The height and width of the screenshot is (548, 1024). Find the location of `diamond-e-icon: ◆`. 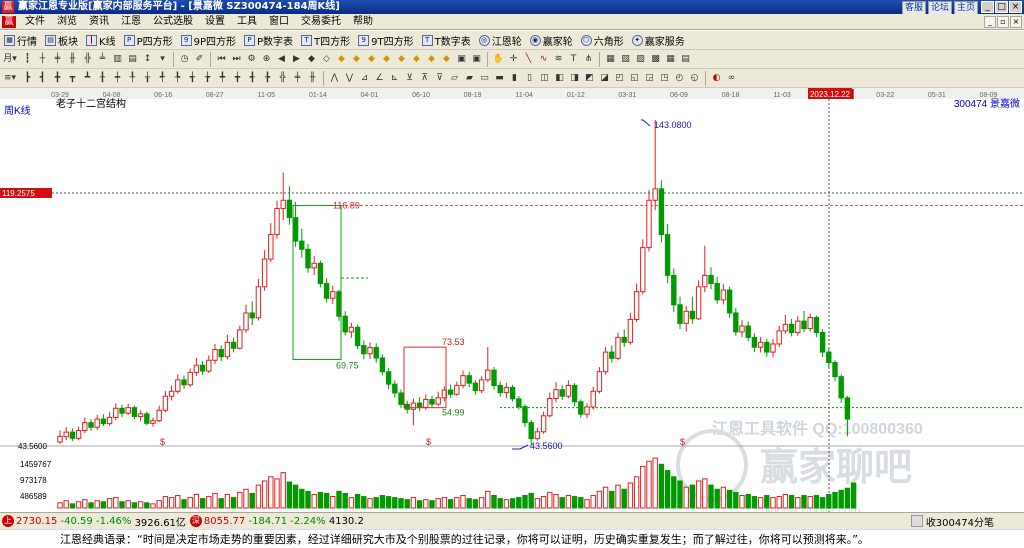

diamond-e-icon: ◆ is located at coordinates (401, 59).